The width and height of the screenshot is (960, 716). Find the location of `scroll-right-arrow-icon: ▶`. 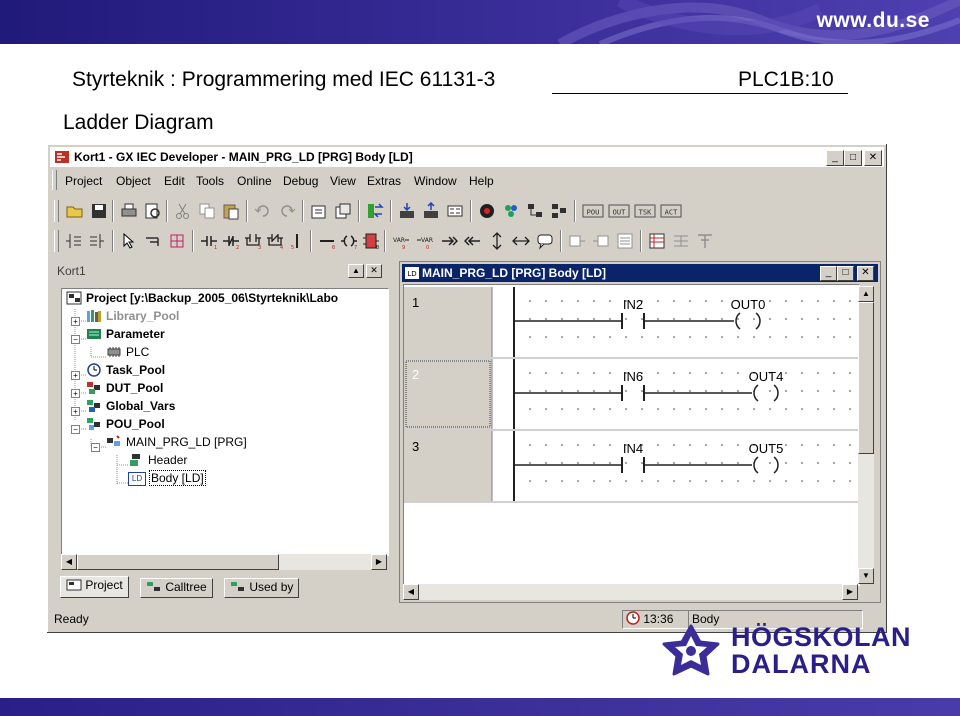

scroll-right-arrow-icon: ▶ is located at coordinates (379, 562).